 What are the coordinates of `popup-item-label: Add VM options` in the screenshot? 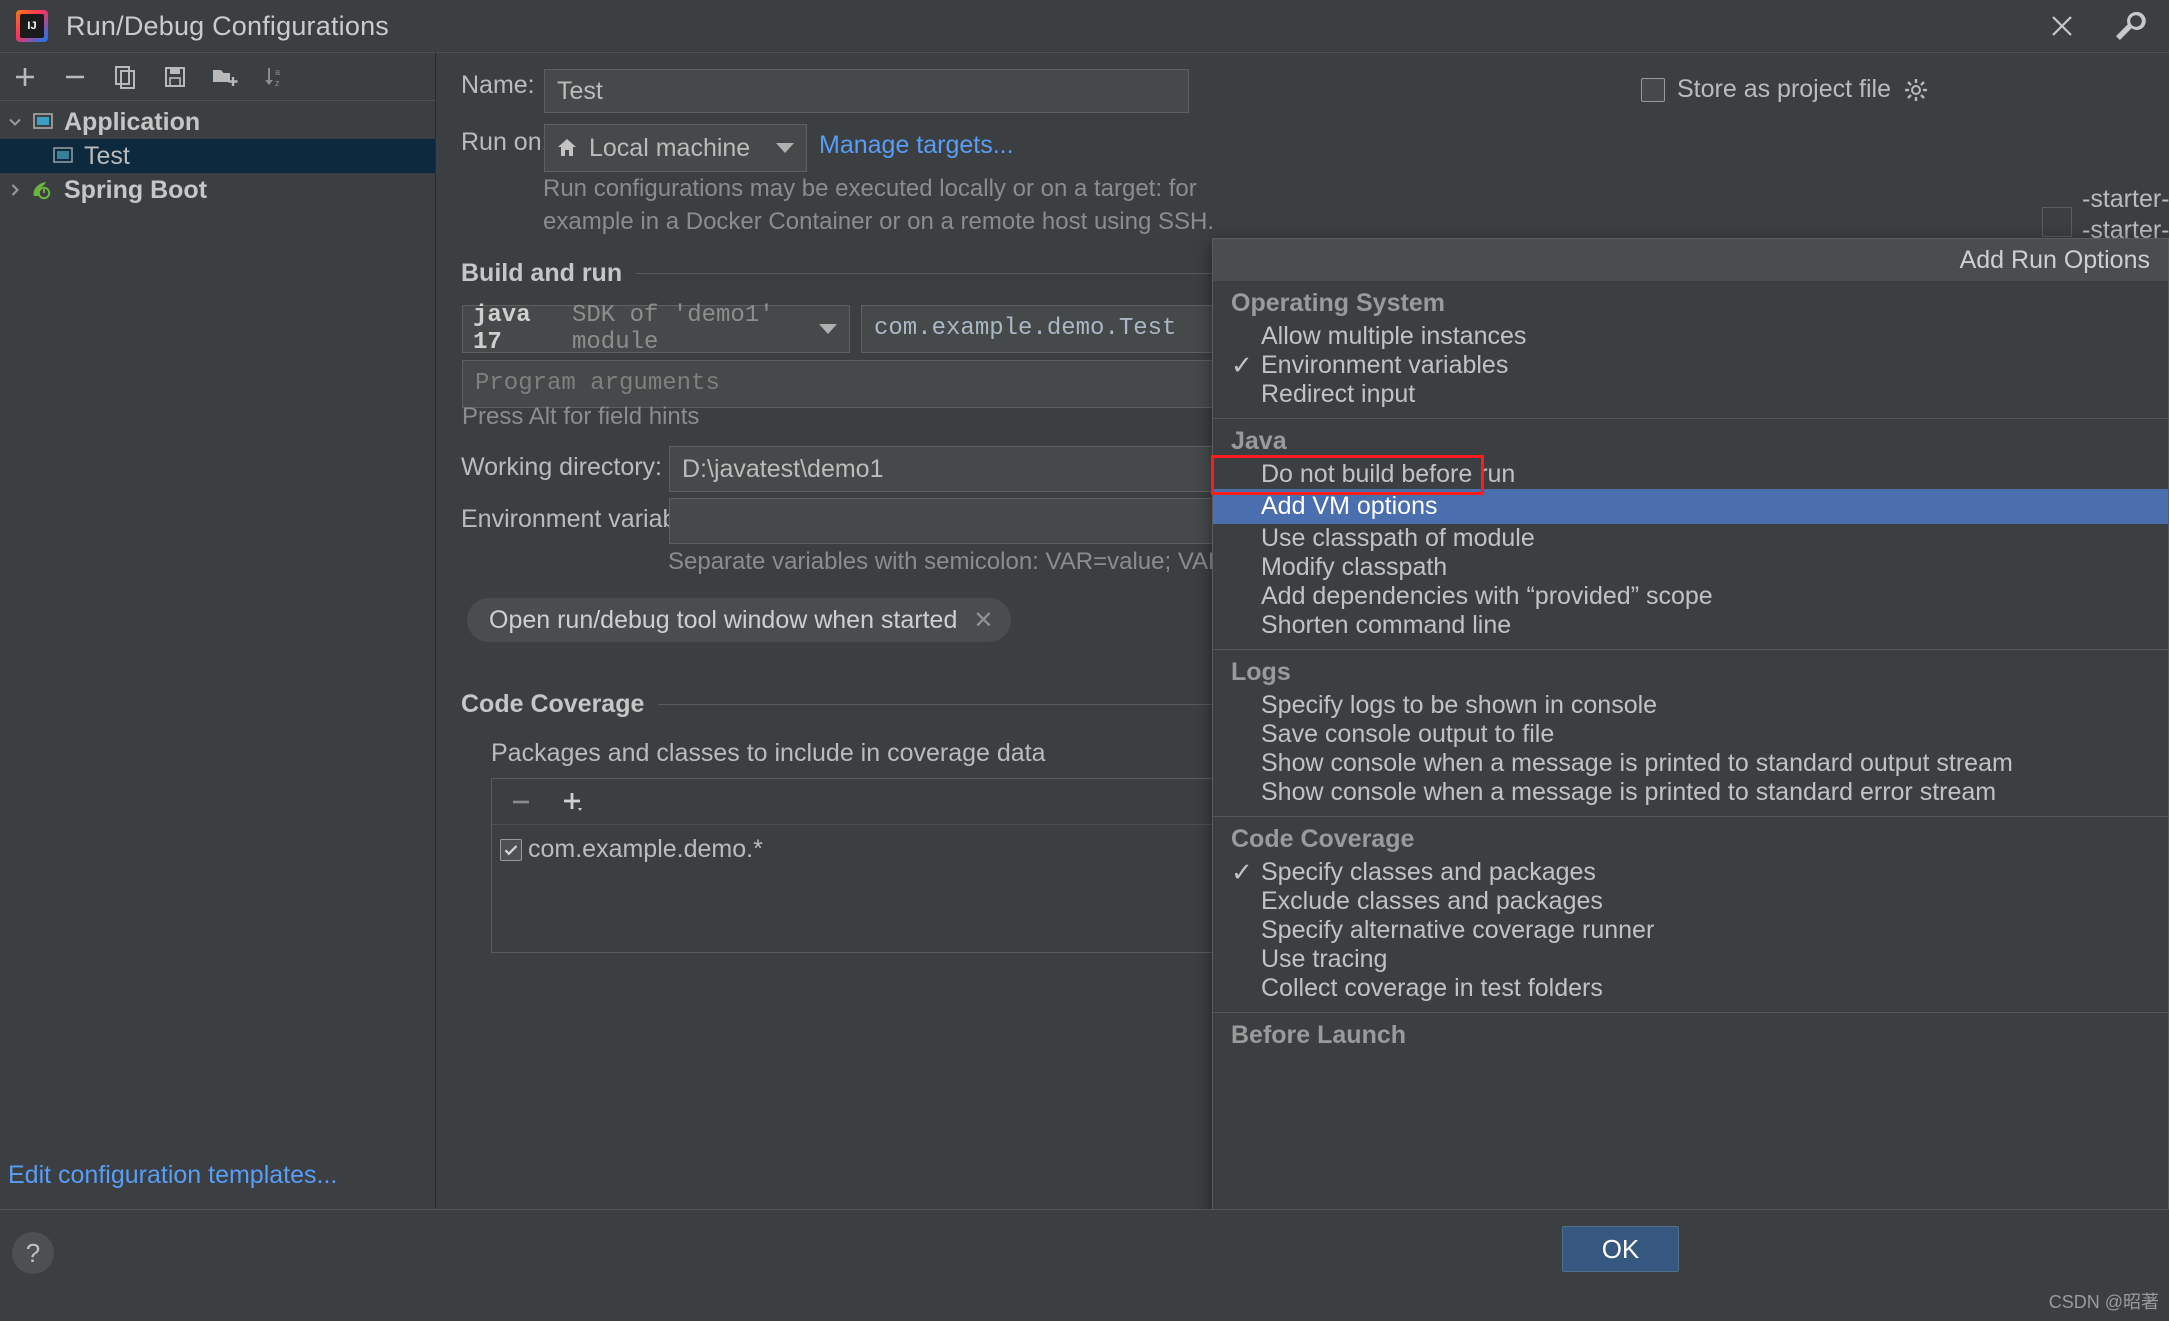 It's located at (1349, 506).